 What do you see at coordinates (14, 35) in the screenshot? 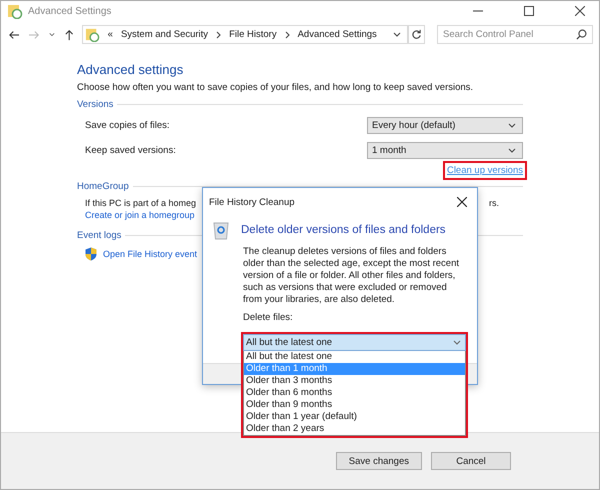
I see `back-arrow-icon` at bounding box center [14, 35].